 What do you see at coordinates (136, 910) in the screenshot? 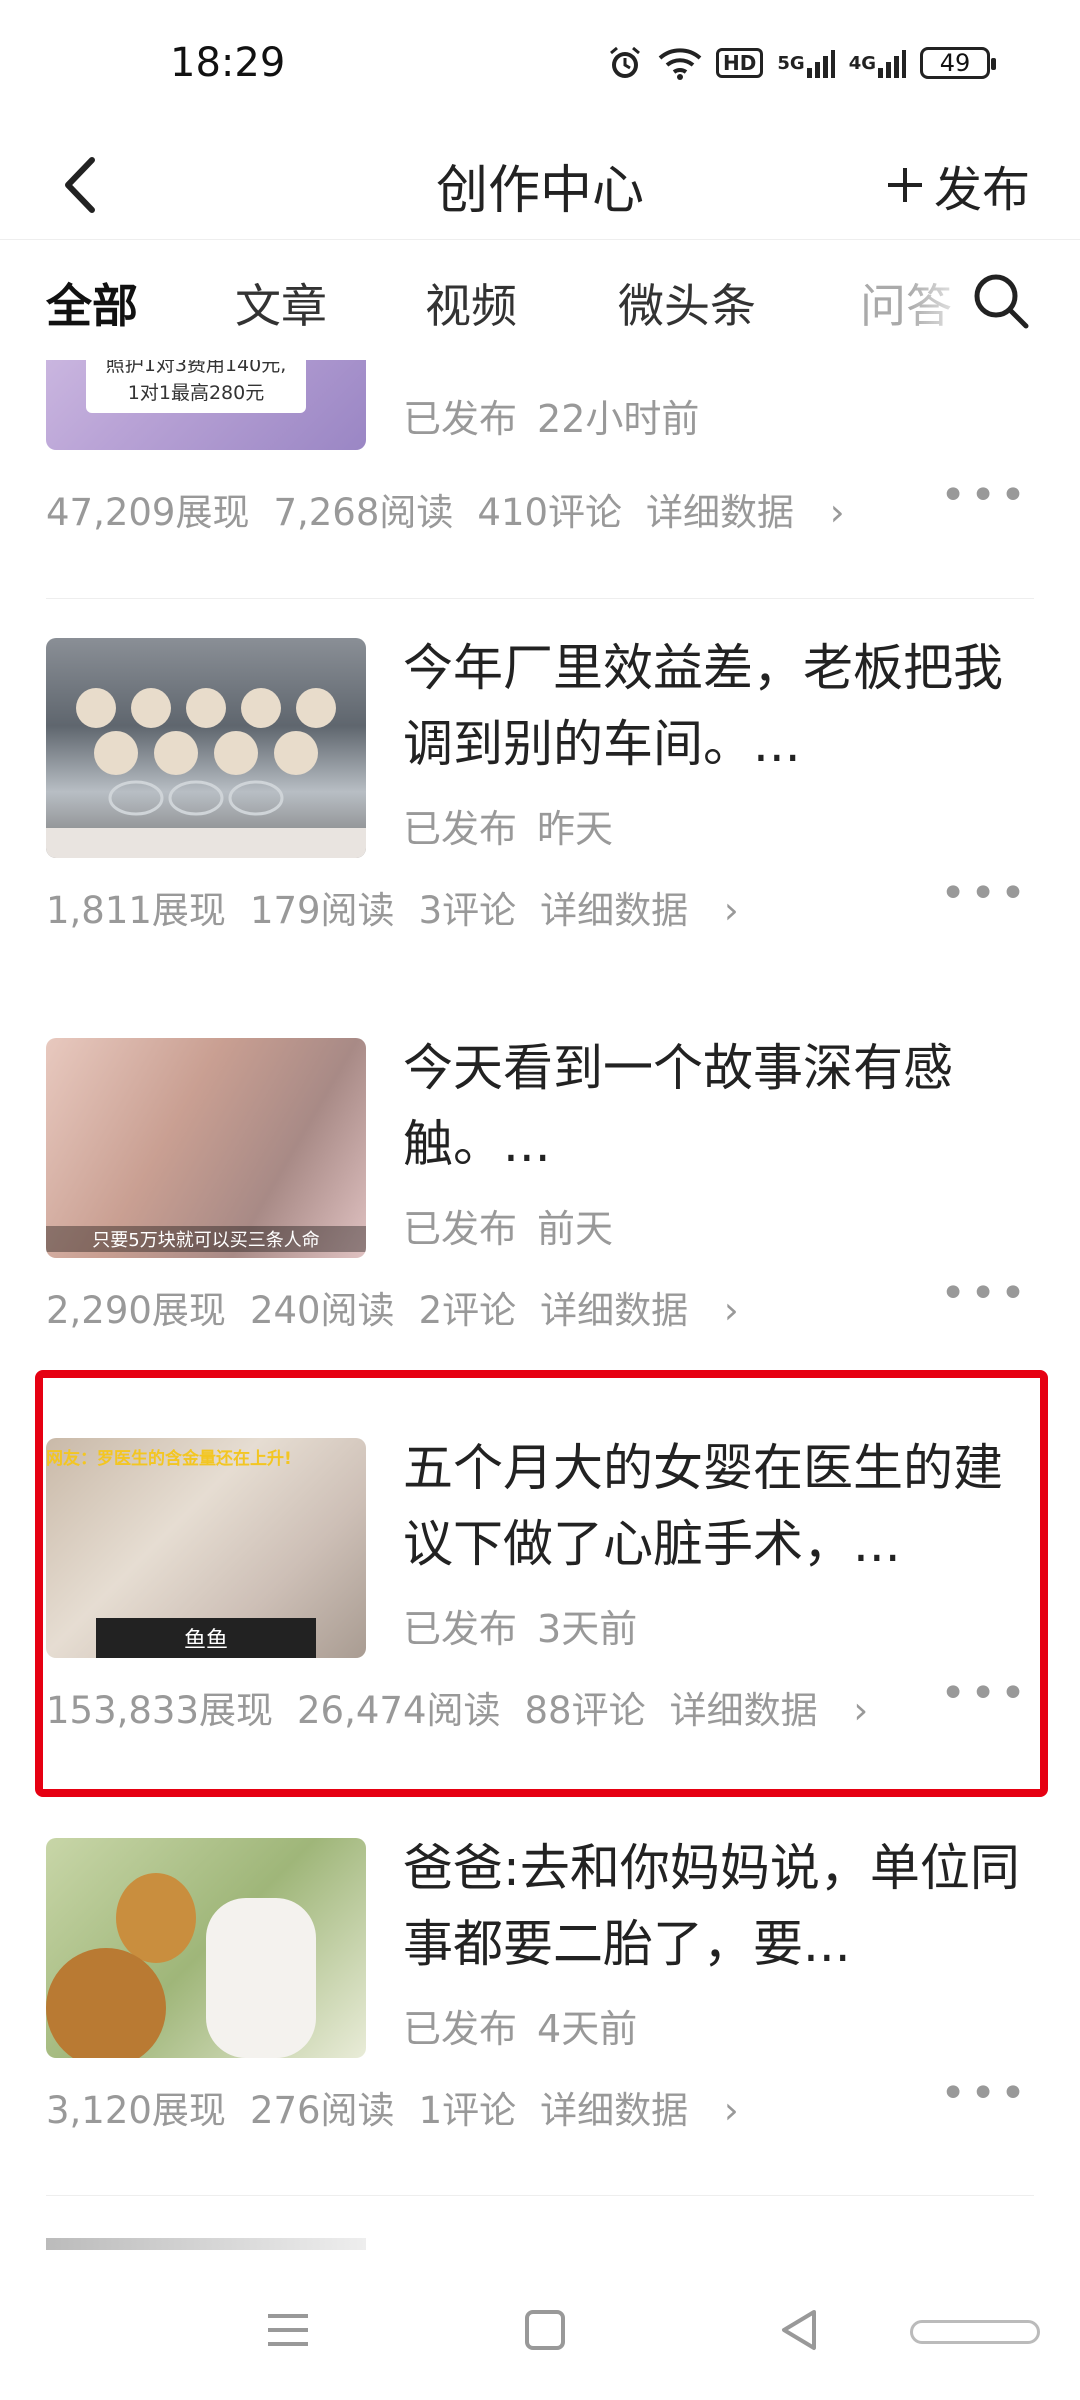
I see `views-count: 1,811展现` at bounding box center [136, 910].